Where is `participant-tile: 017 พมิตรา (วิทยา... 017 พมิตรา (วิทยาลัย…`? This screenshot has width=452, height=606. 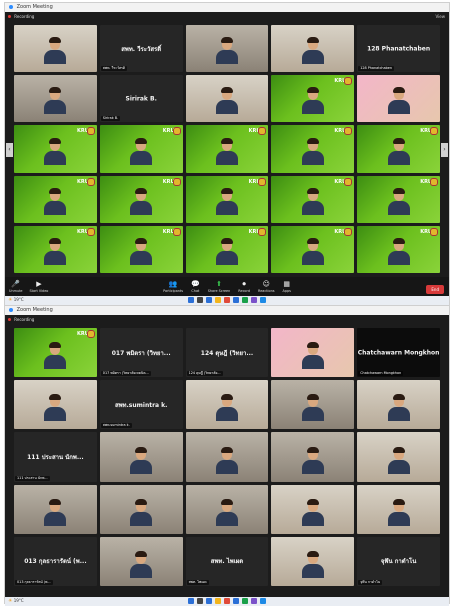
participant-tile: 017 พมิตรา (วิทยา... 017 พมิตรา (วิทยาลัย… is located at coordinates (141, 353).